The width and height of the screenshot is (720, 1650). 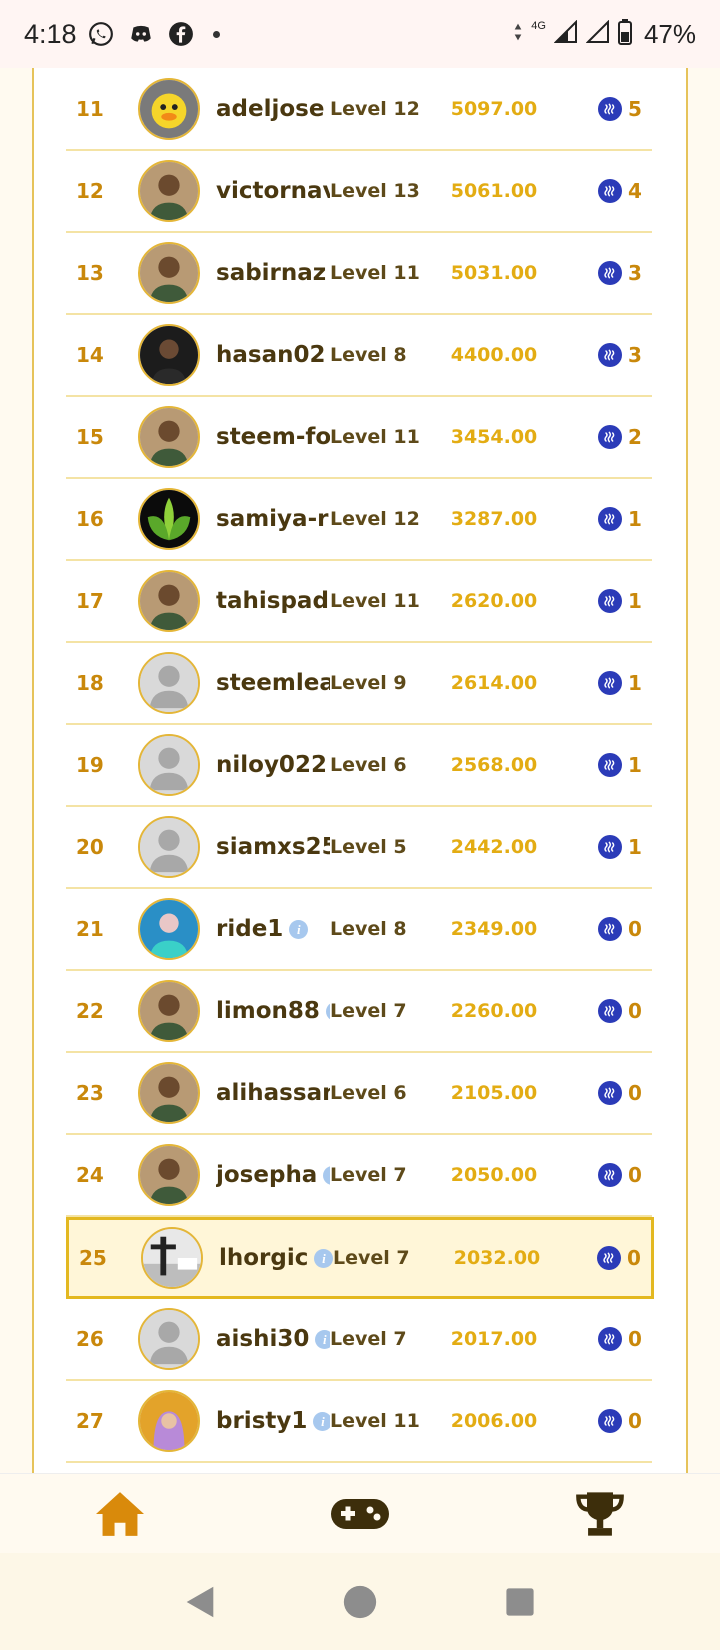 What do you see at coordinates (359, 766) in the screenshot?
I see `leaderboard-row: 19 niloy022 Level 6 2568.00 1` at bounding box center [359, 766].